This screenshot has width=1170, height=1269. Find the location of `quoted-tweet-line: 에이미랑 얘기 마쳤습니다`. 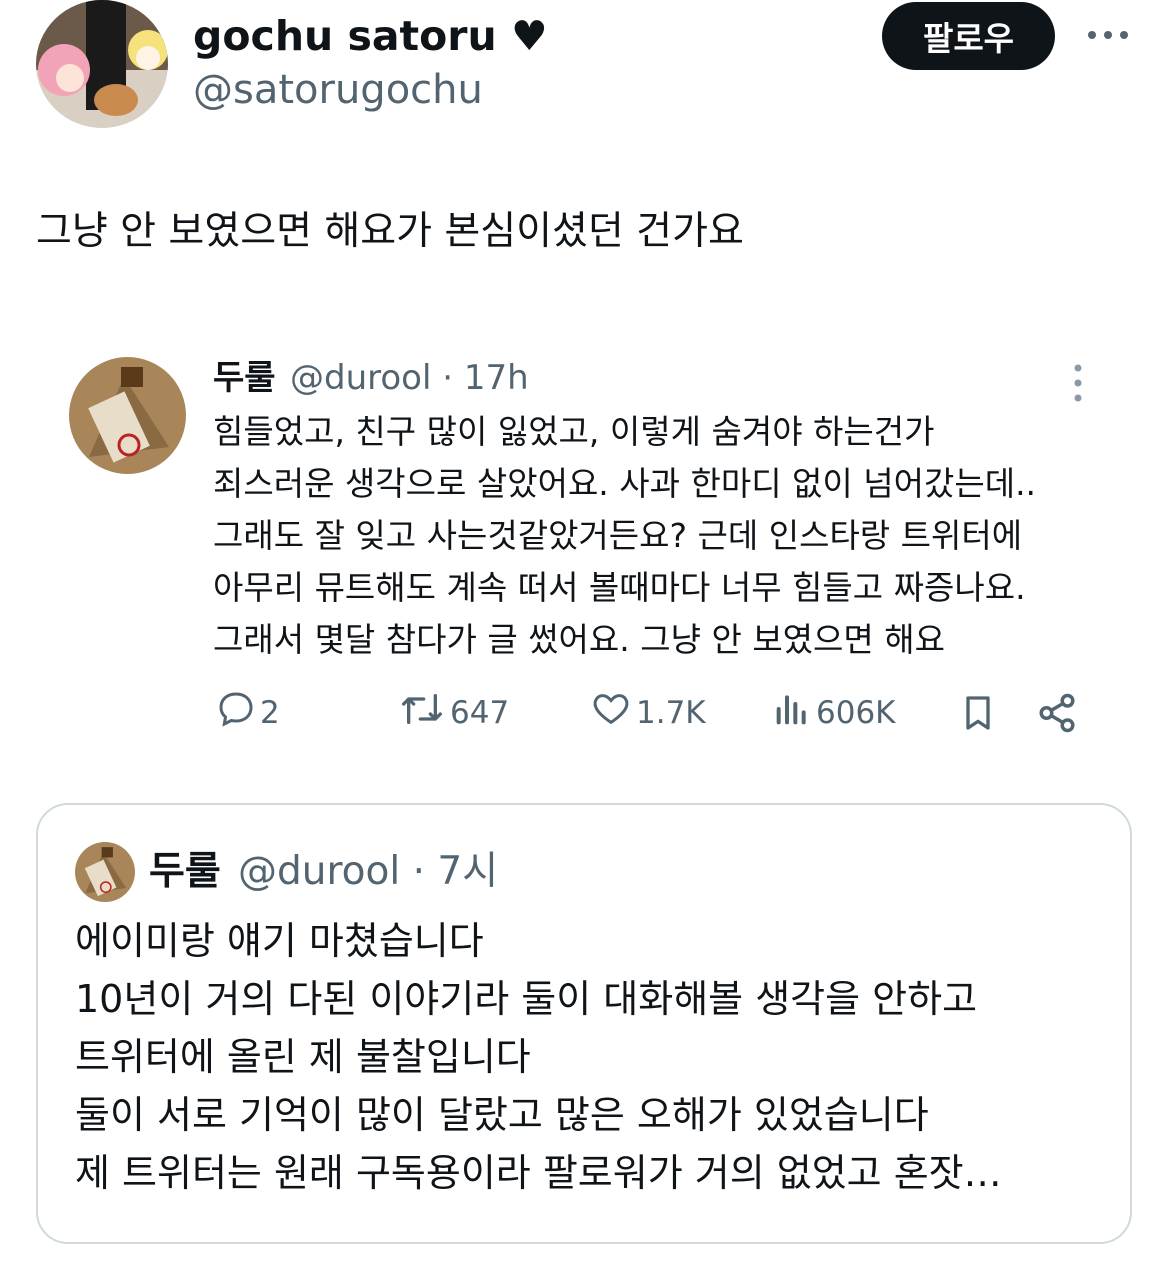

quoted-tweet-line: 에이미랑 얘기 마쳤습니다 is located at coordinates (279, 941).